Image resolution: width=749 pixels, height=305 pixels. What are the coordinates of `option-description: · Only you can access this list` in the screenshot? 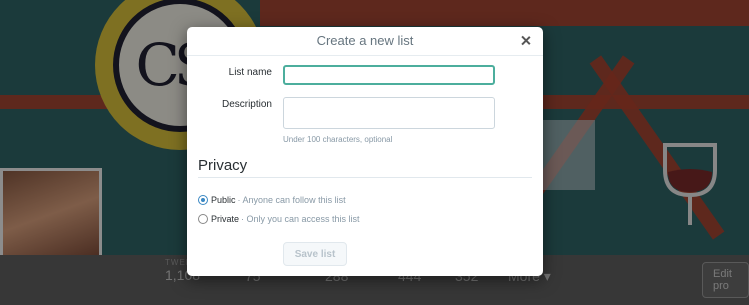 It's located at (300, 219).